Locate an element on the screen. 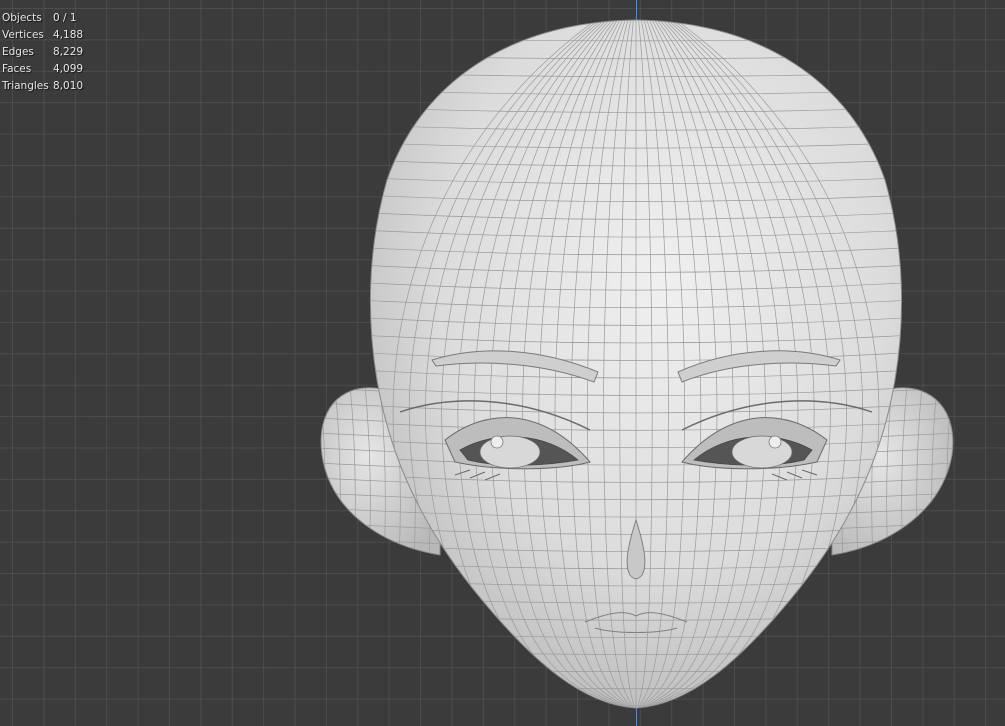  stat-value: 4,099 is located at coordinates (68, 69).